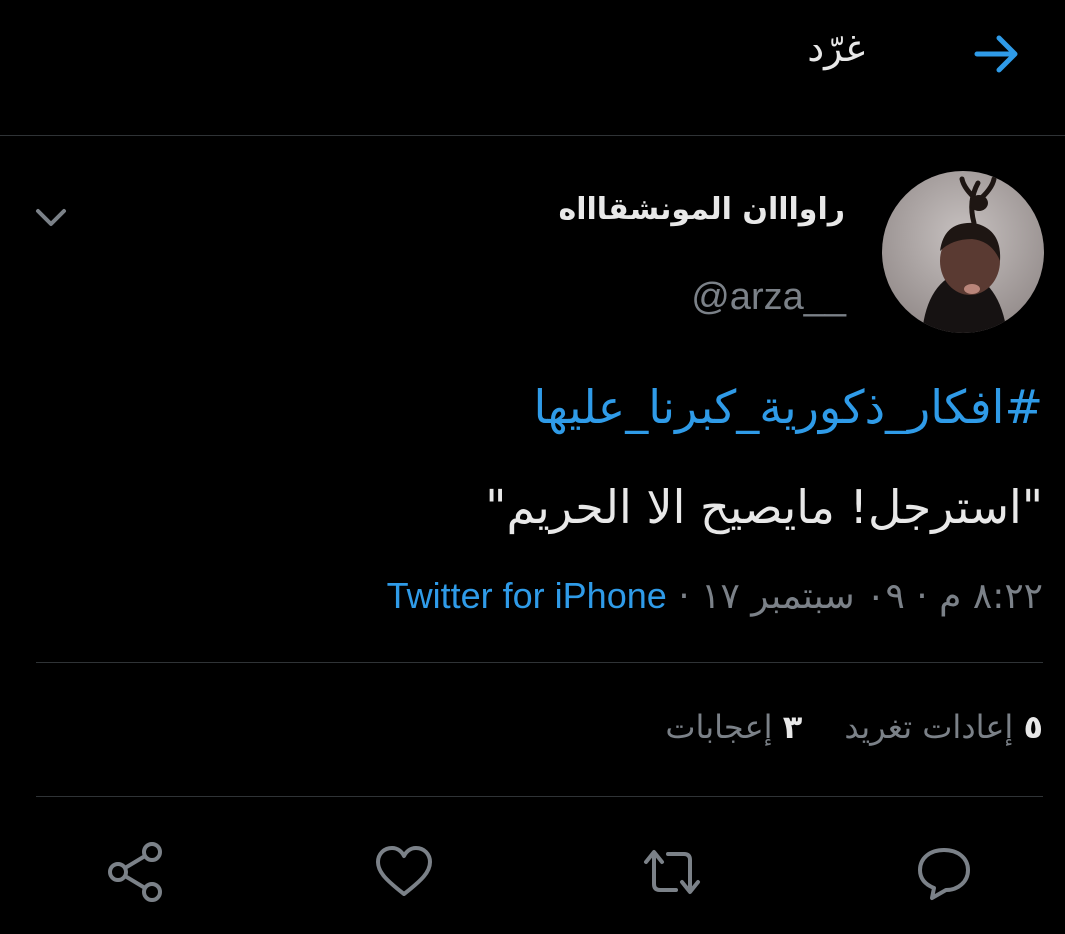 Image resolution: width=1065 pixels, height=934 pixels. What do you see at coordinates (764, 507) in the screenshot?
I see `tweet-text: "استرجل! مايصيح الا الحريم"` at bounding box center [764, 507].